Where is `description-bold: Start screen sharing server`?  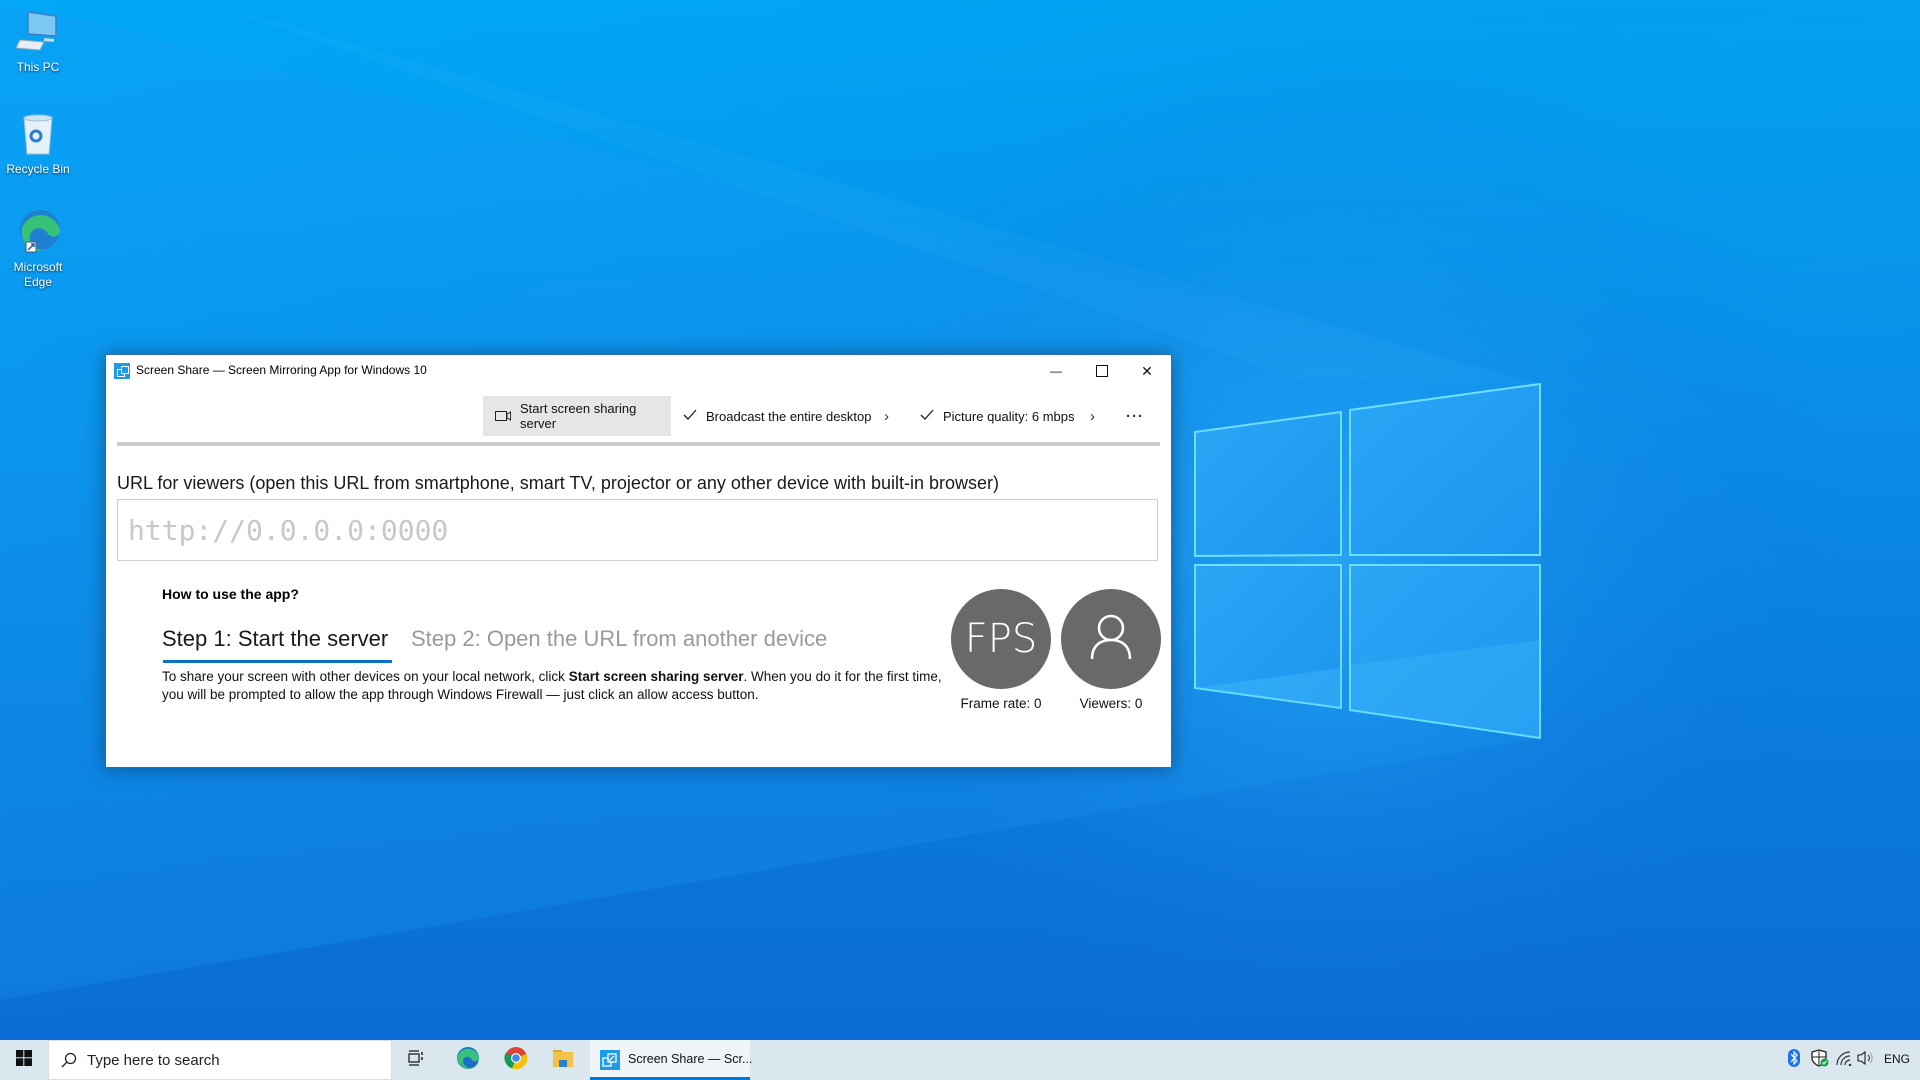 description-bold: Start screen sharing server is located at coordinates (656, 676).